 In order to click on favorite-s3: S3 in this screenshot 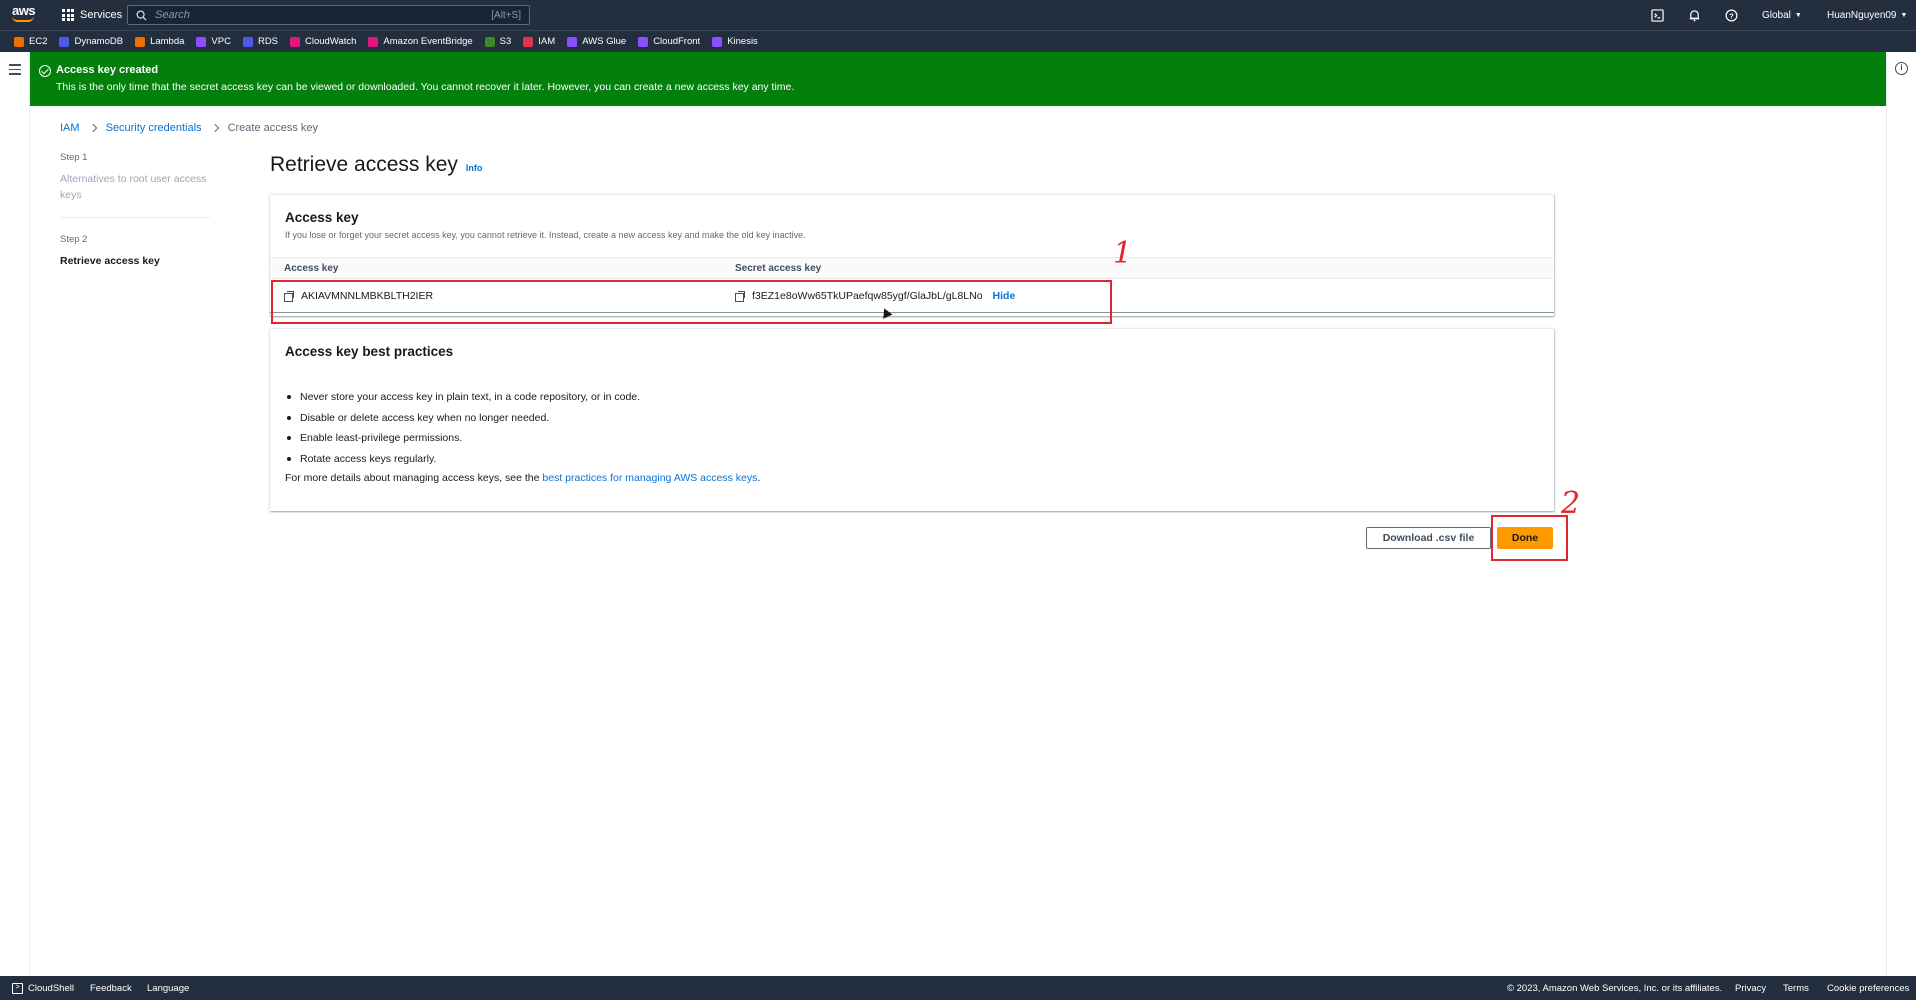, I will do `click(498, 41)`.